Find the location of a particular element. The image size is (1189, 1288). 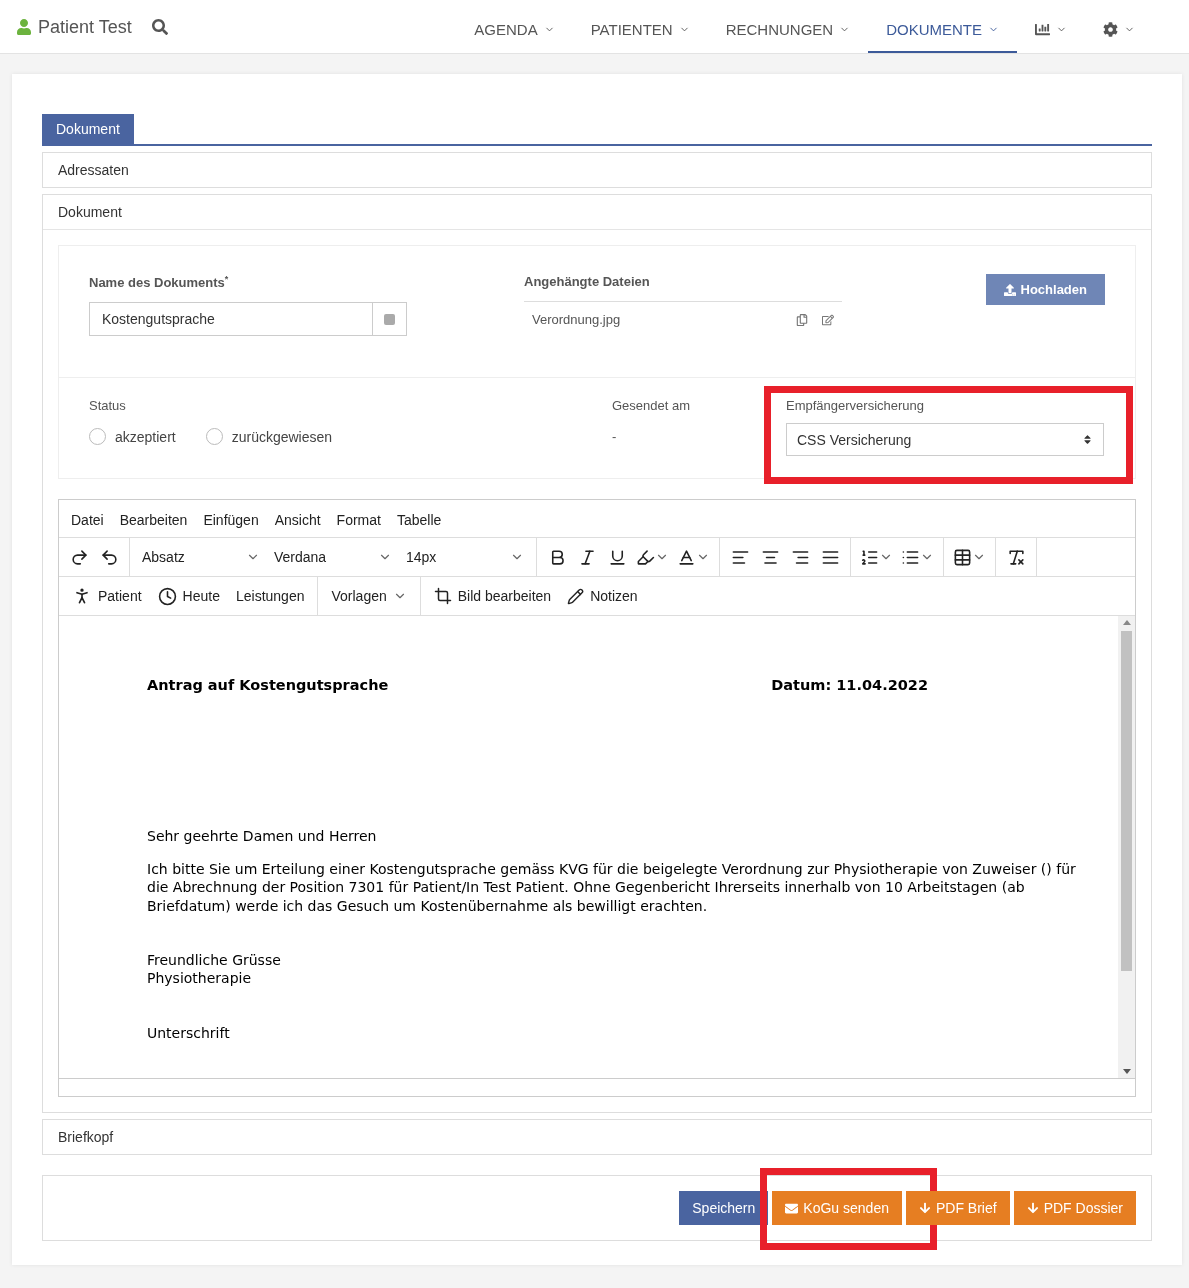

search-icon is located at coordinates (159, 27).